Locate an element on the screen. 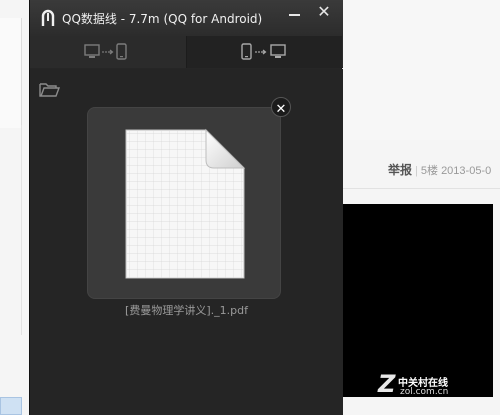 This screenshot has width=500, height=415. transfer-direction-tabs is located at coordinates (186, 52).